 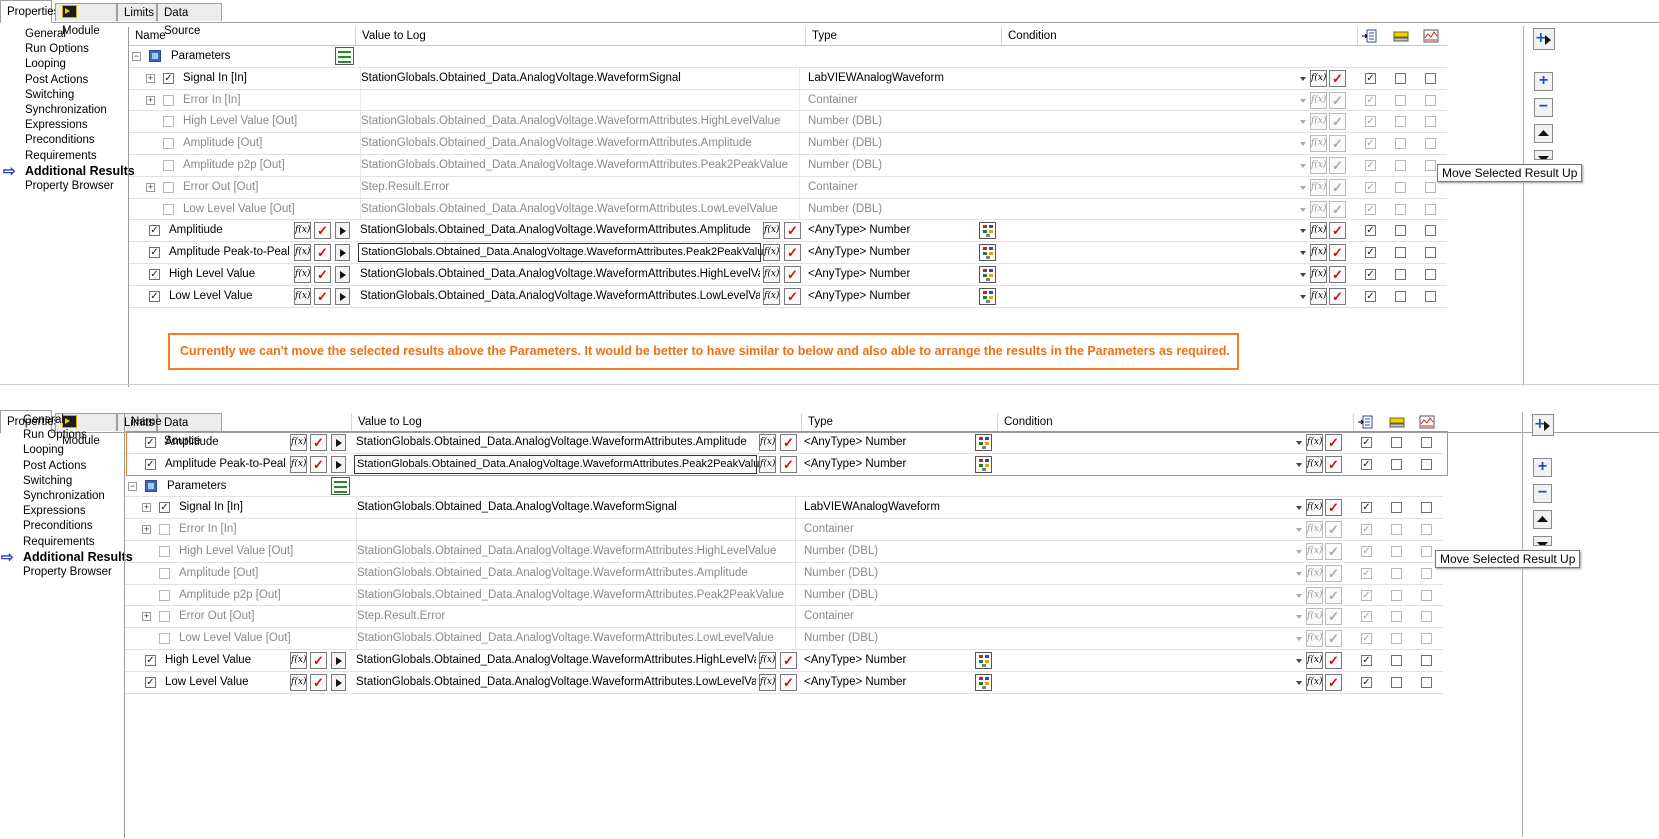 I want to click on sidebar-item-additional-results: ⇨ Additional Results, so click(x=66, y=557).